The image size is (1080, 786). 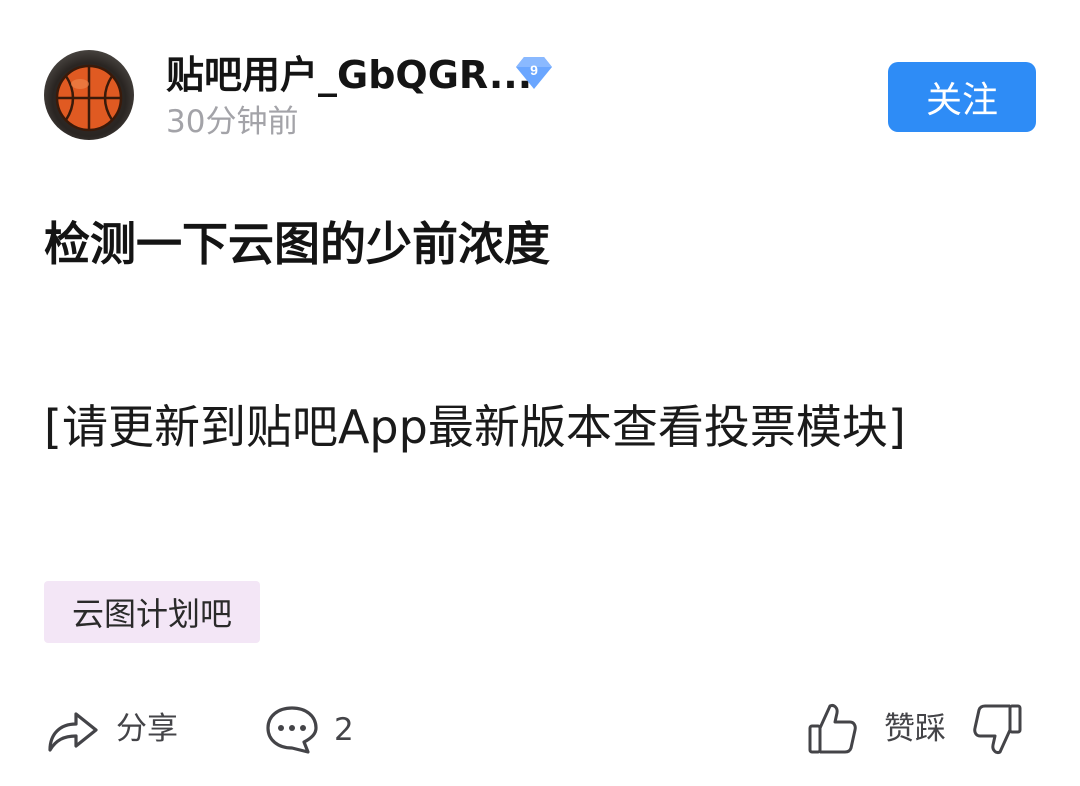 I want to click on like-dislike-label: 赞踩, so click(x=915, y=729).